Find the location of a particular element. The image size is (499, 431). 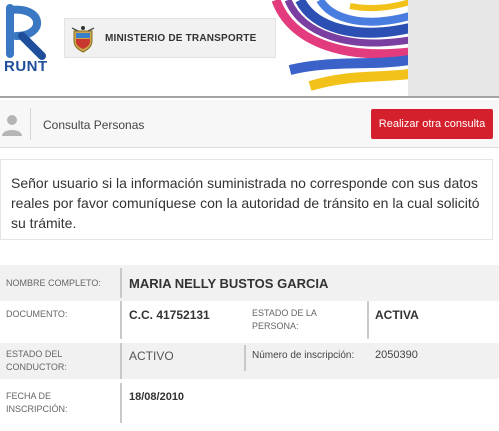

documento-value: C.C. 41752131 is located at coordinates (169, 315).